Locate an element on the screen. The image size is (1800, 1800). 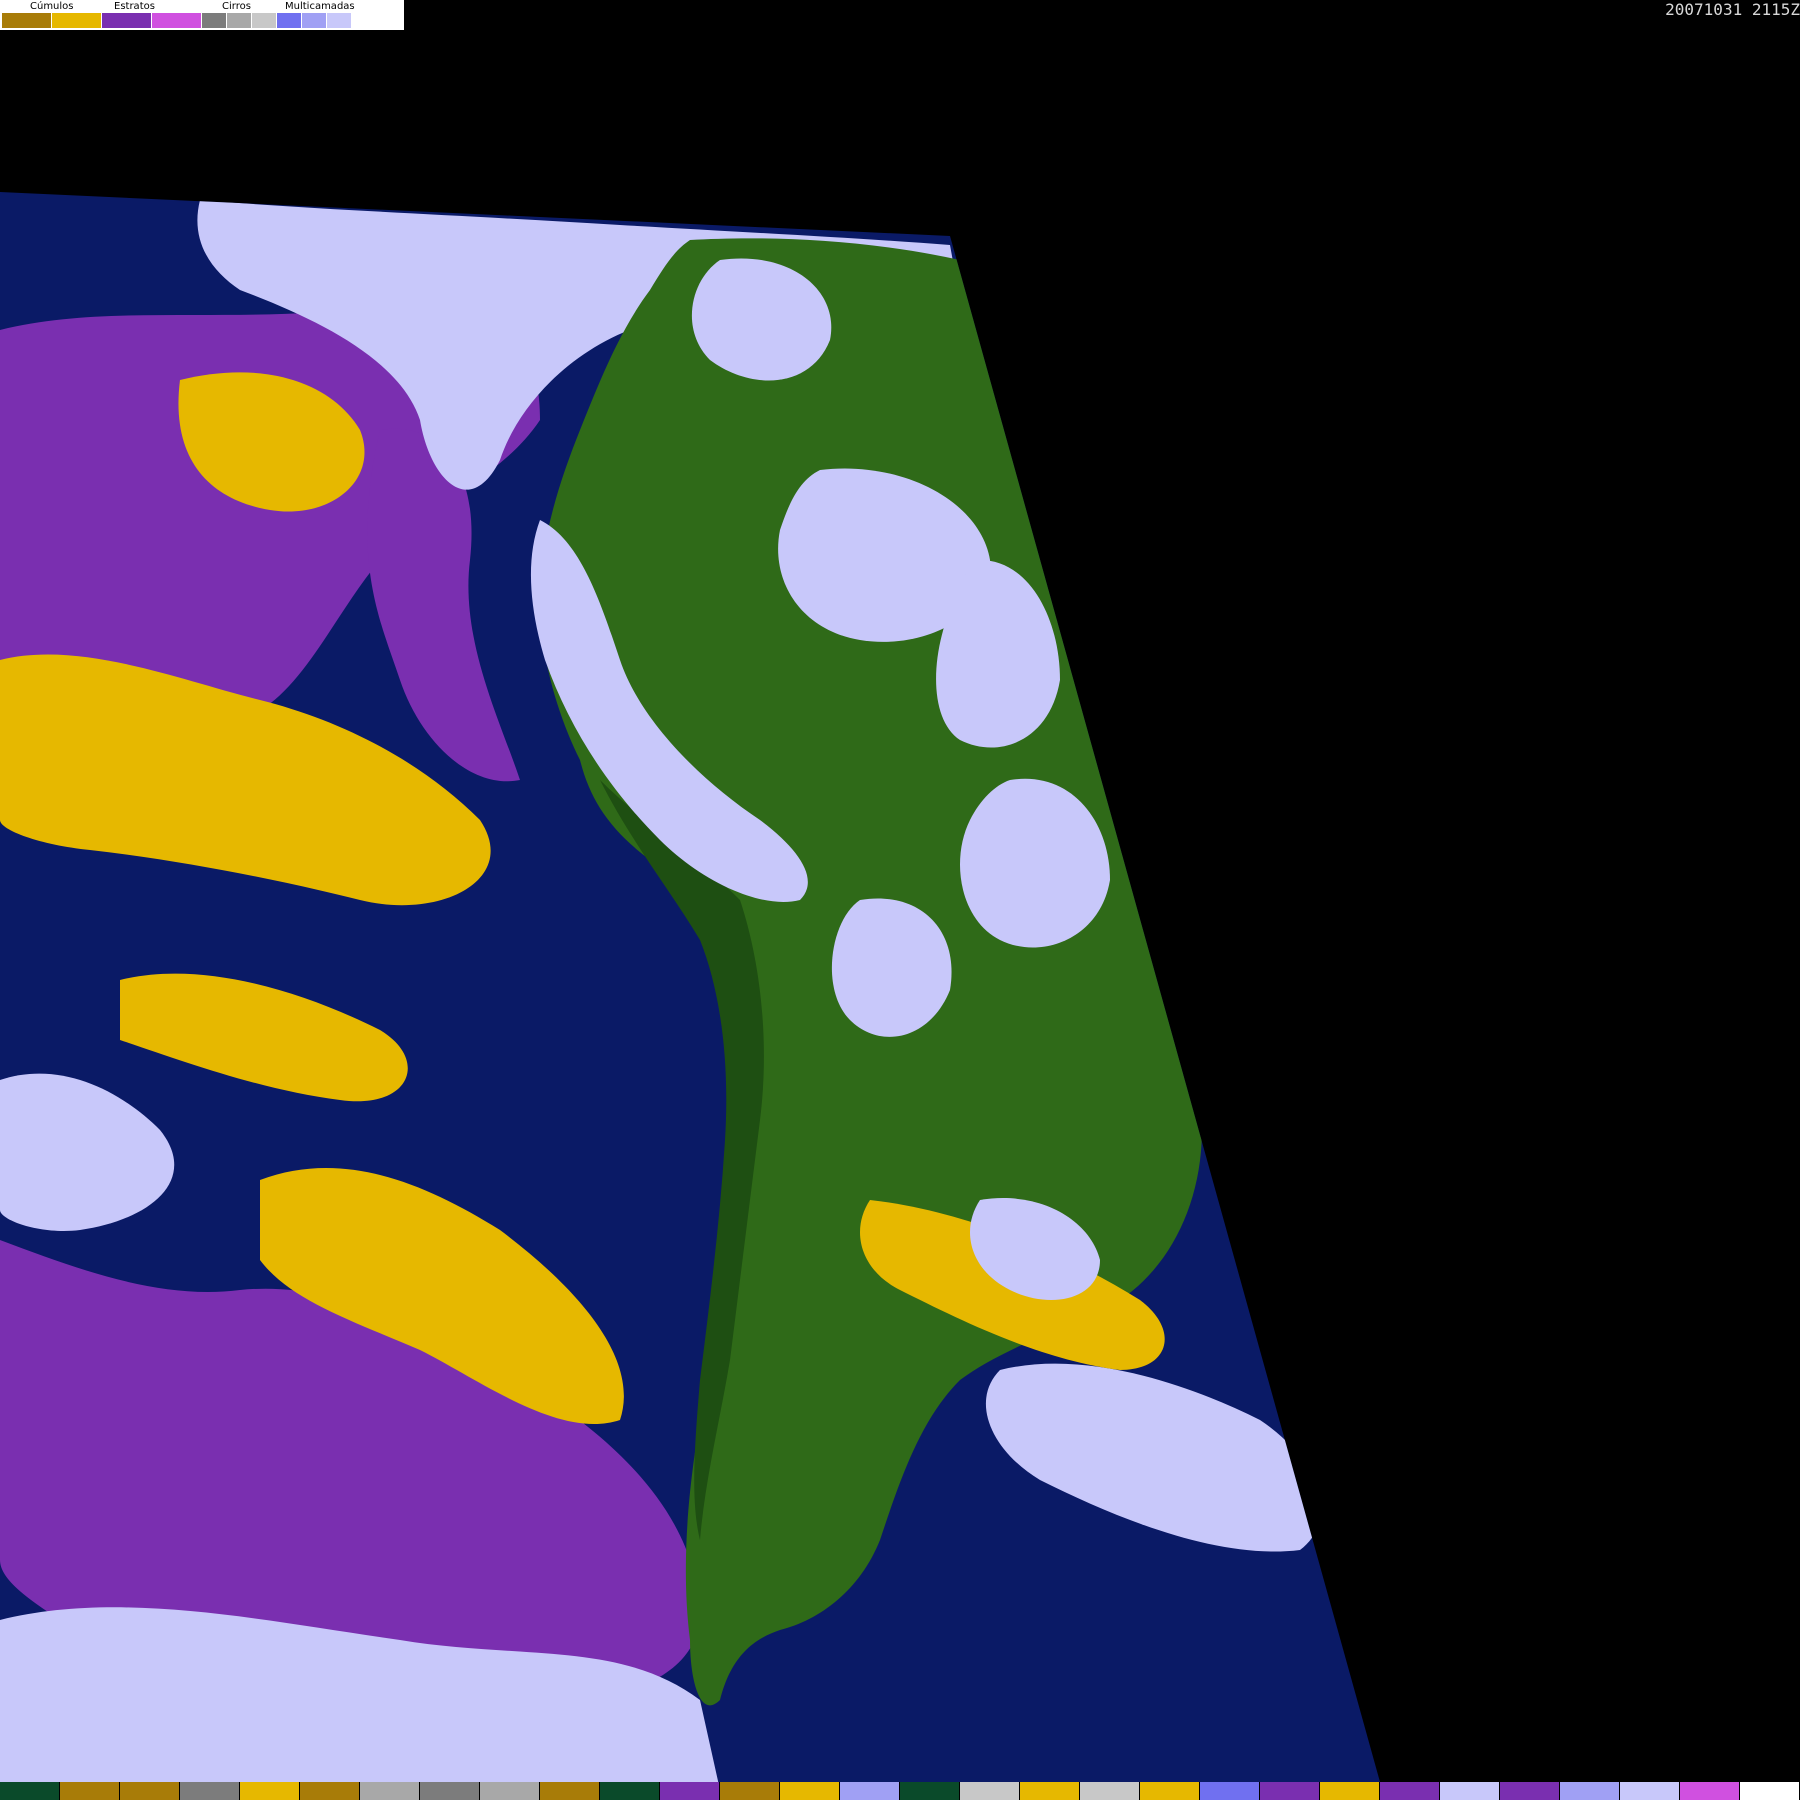
legend-label-1: Estratos is located at coordinates (134, 6).